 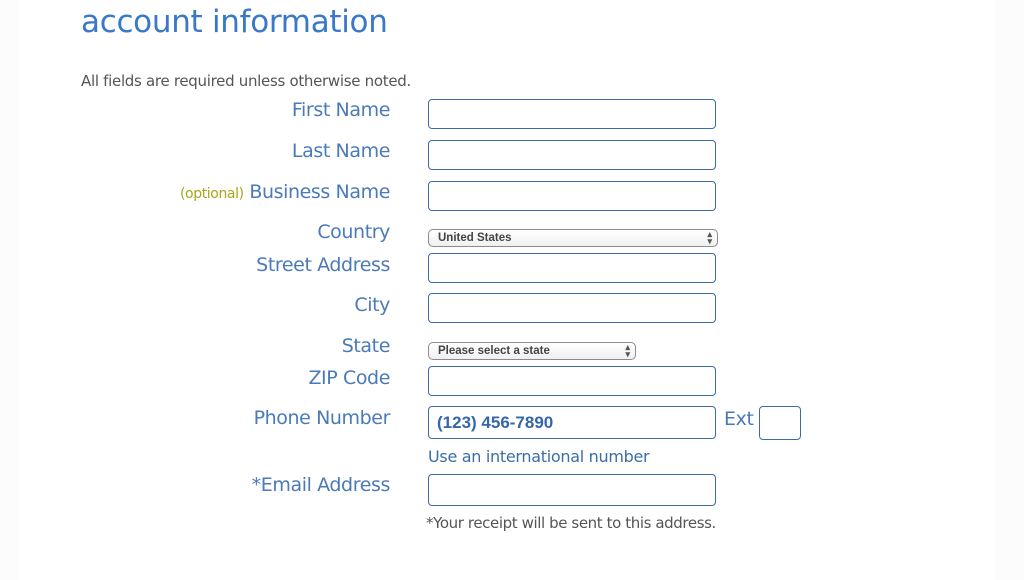 What do you see at coordinates (234, 22) in the screenshot?
I see `page-title: account information` at bounding box center [234, 22].